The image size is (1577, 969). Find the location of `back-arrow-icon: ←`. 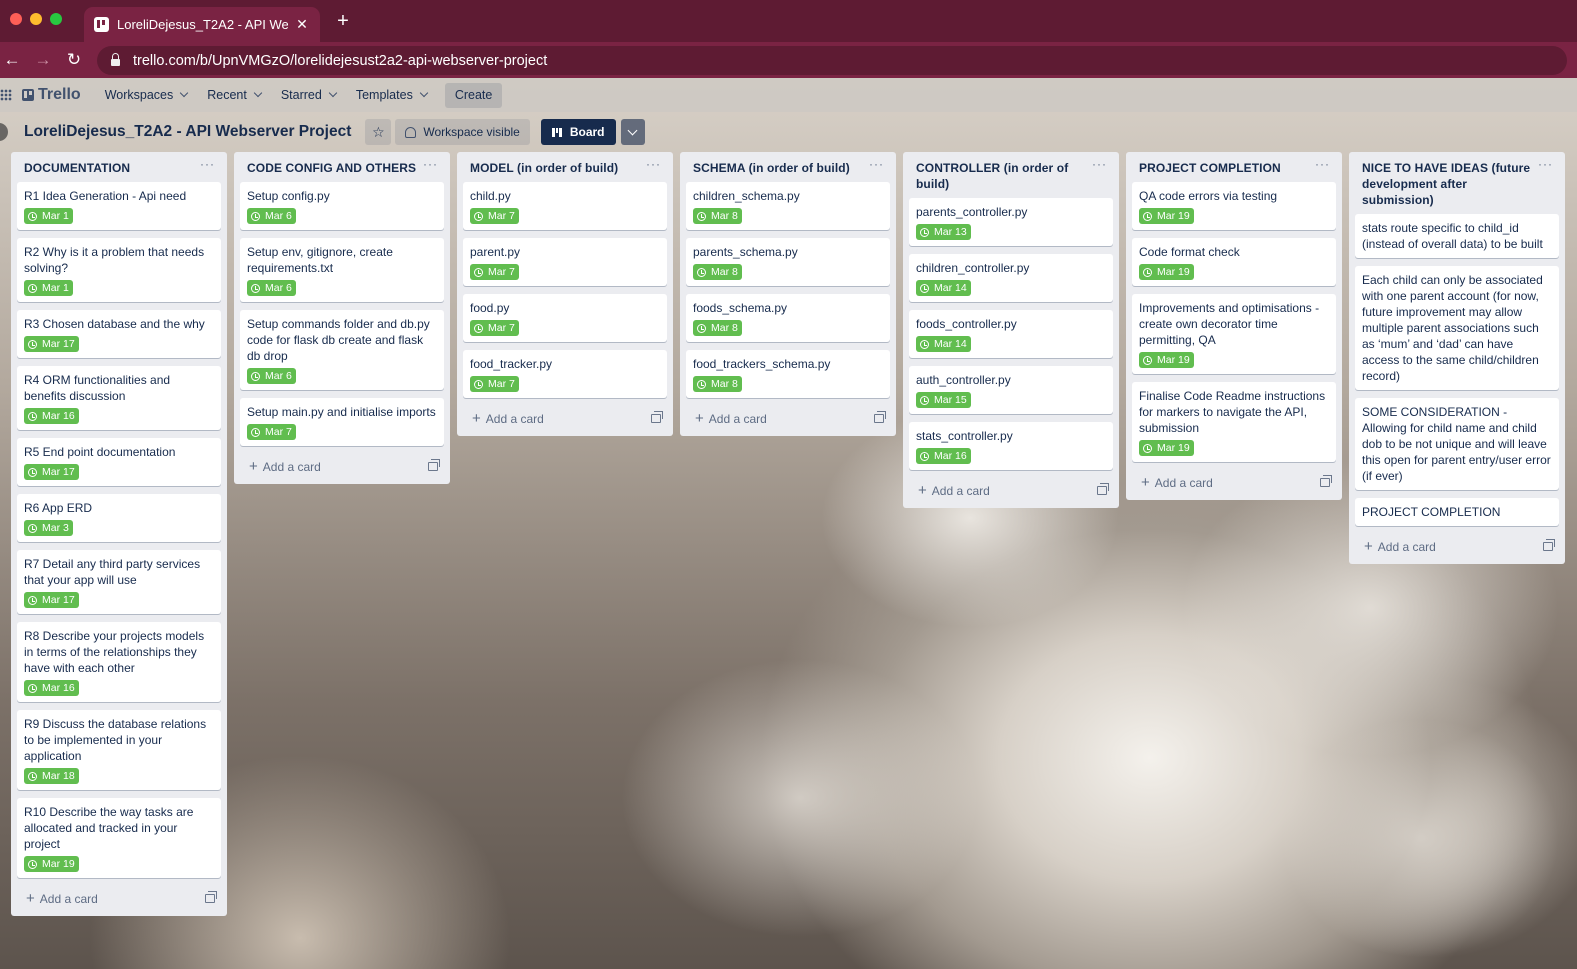

back-arrow-icon: ← is located at coordinates (12, 60).